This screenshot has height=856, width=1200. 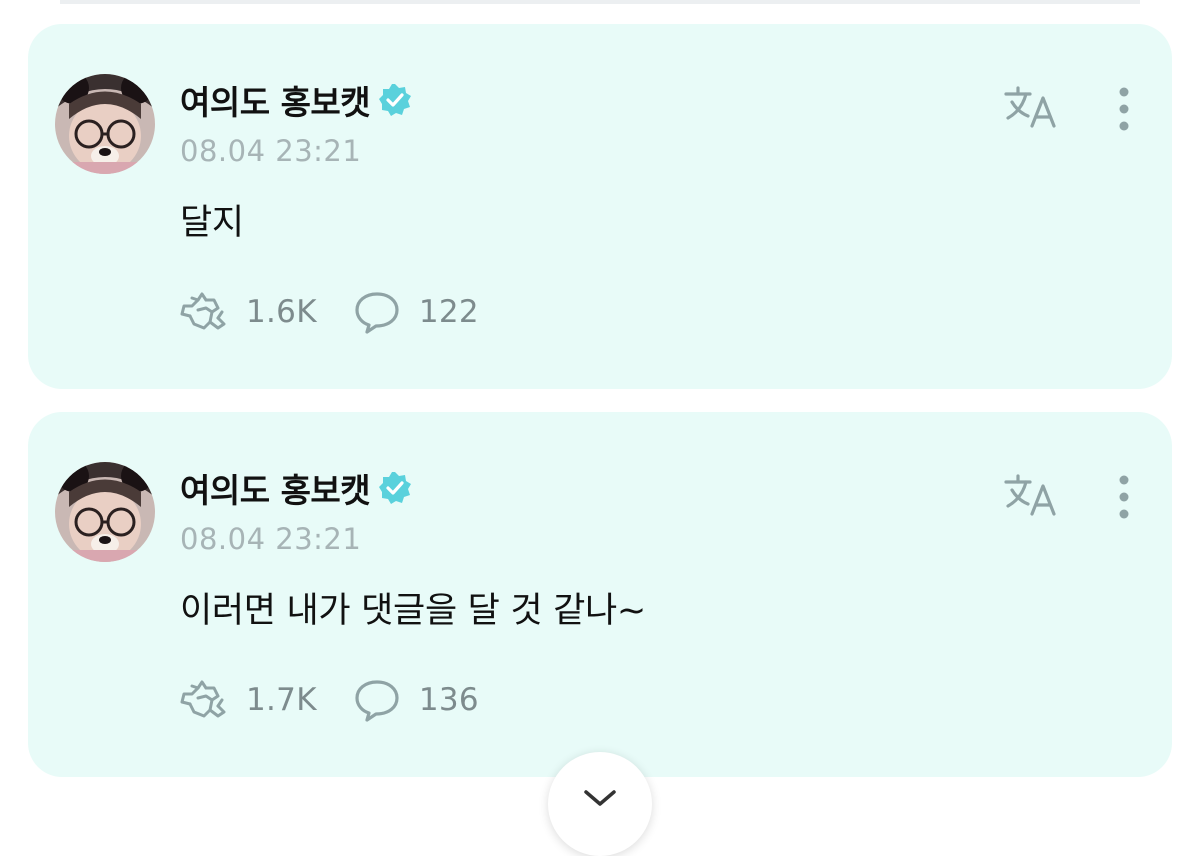 I want to click on like-button: 1.6K, so click(x=247, y=312).